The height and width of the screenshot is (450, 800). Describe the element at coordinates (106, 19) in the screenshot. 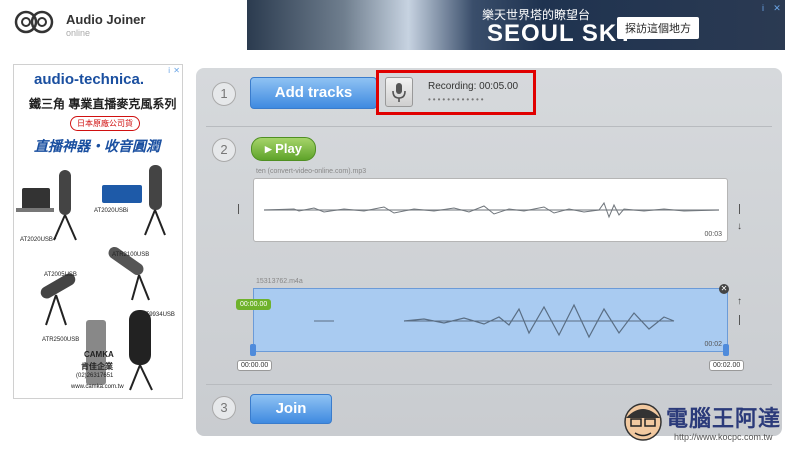

I see `app-title: Audio Joiner` at that location.